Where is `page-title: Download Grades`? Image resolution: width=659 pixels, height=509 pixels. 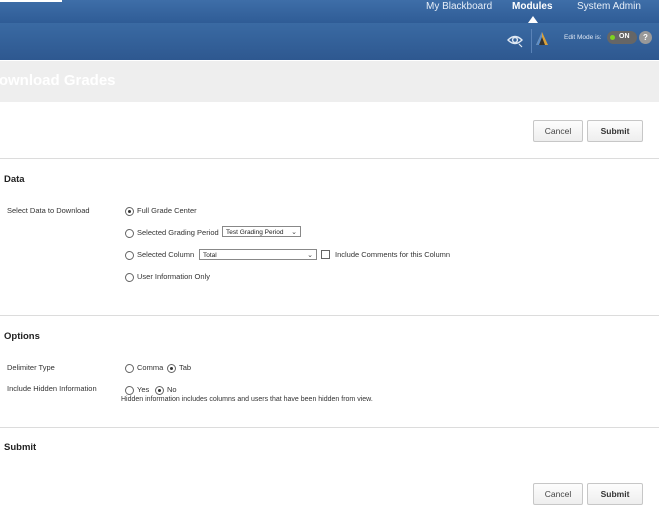 page-title: Download Grades is located at coordinates (58, 80).